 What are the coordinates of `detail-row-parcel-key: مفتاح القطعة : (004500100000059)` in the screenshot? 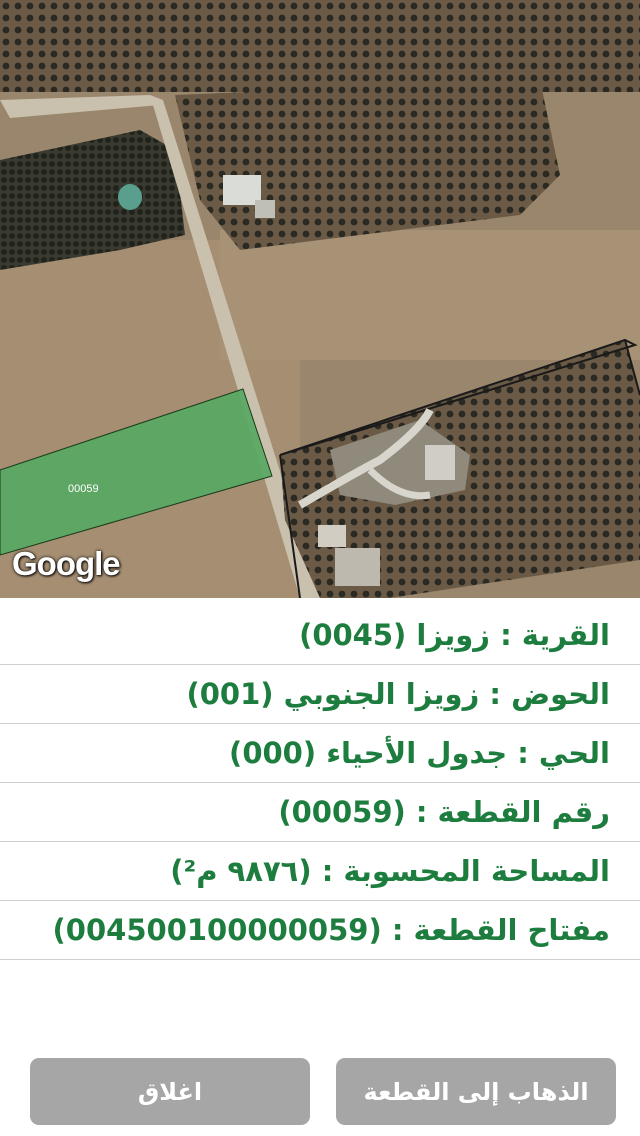 It's located at (320, 930).